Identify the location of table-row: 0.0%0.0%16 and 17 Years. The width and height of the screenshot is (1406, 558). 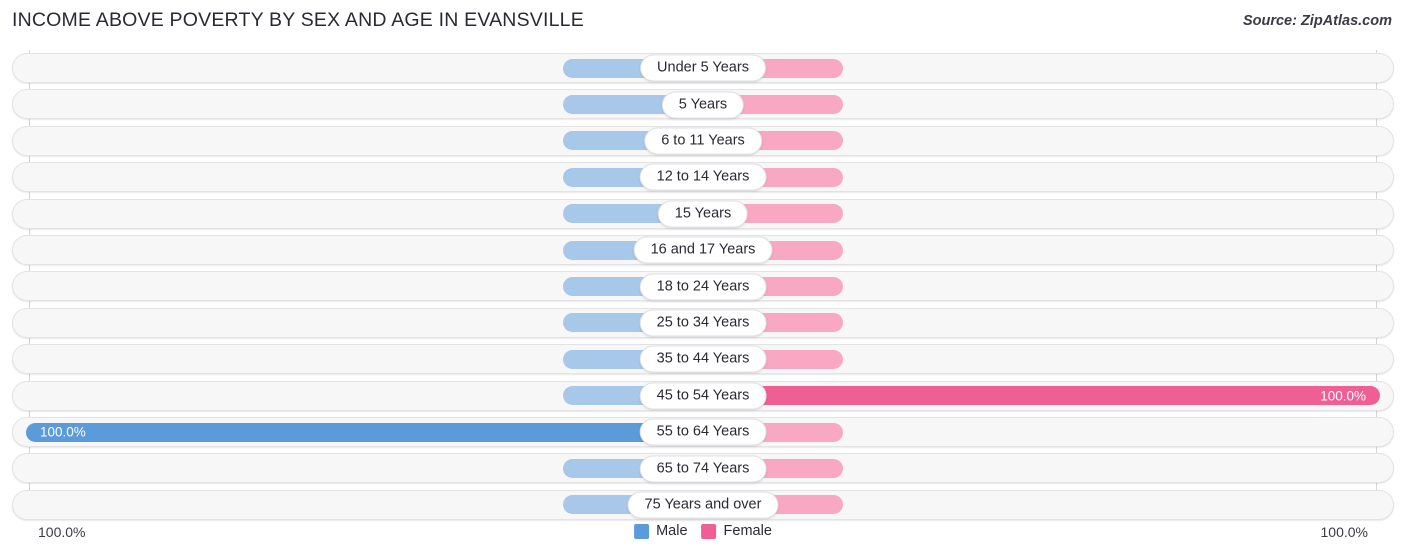
(703, 250).